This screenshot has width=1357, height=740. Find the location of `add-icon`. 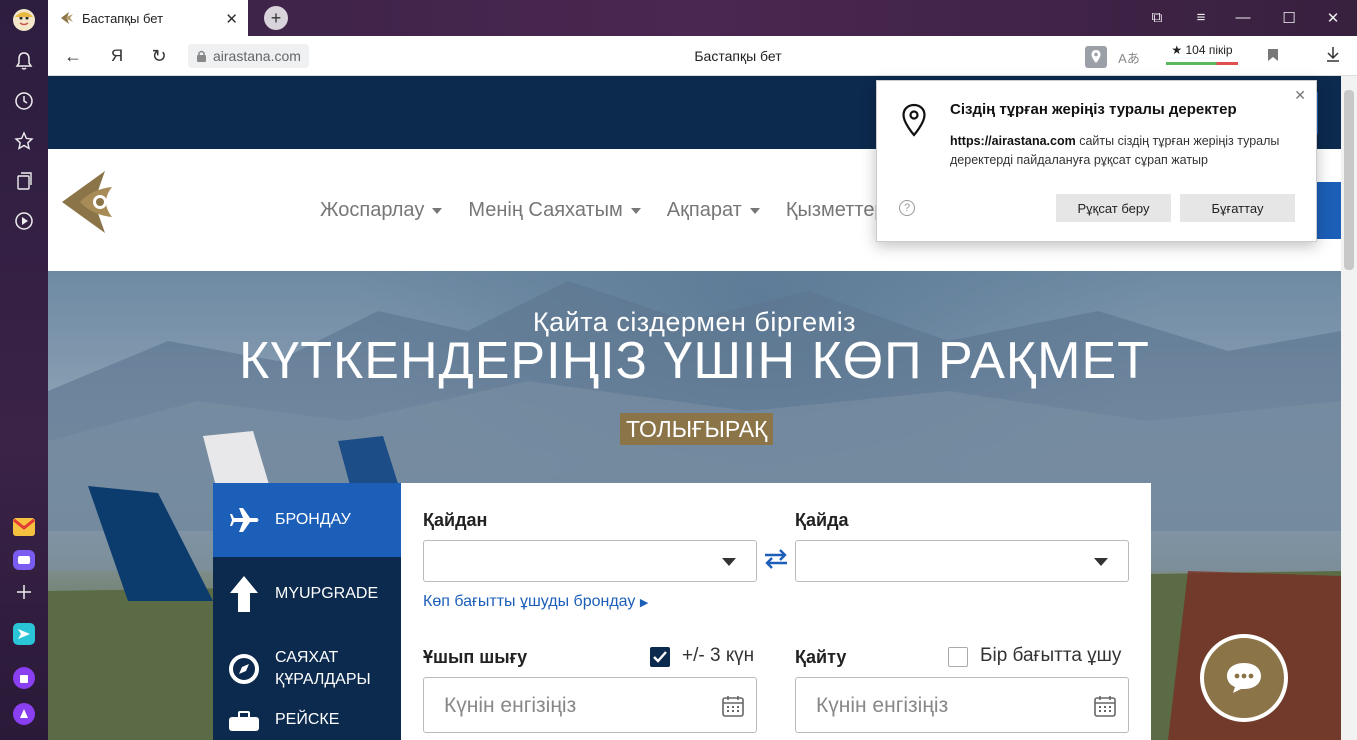

add-icon is located at coordinates (24, 592).